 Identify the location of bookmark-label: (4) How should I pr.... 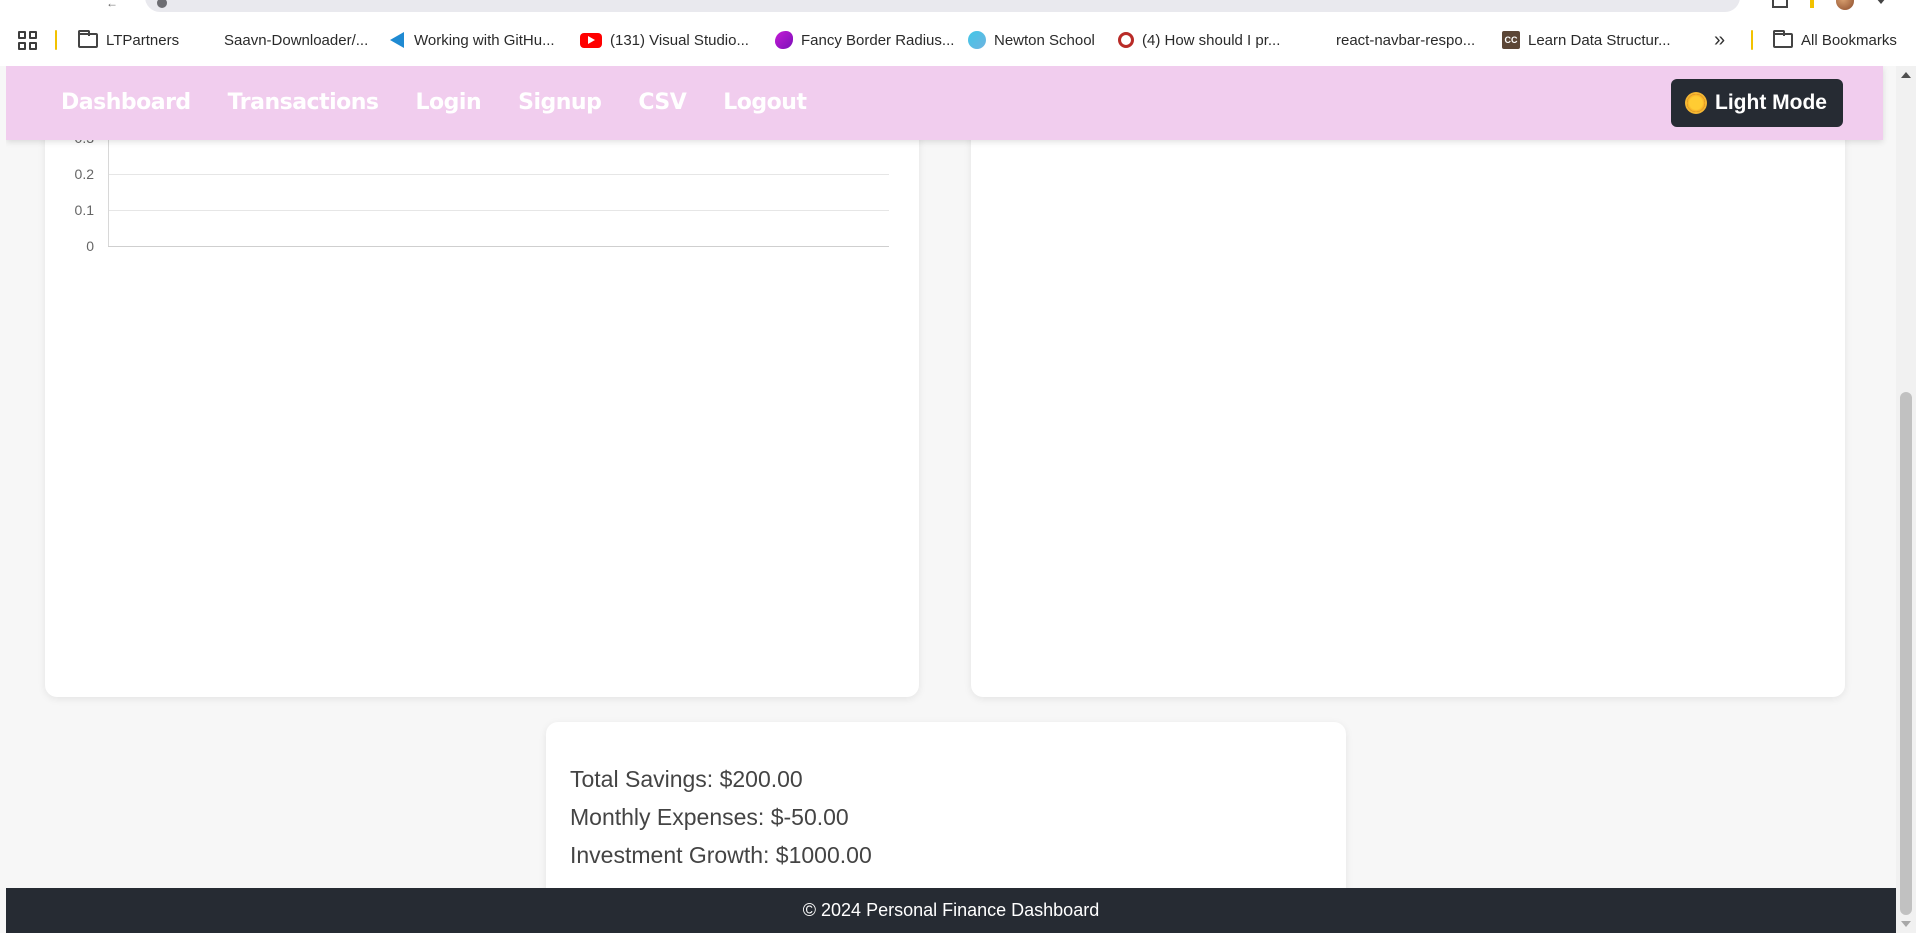
(1211, 40).